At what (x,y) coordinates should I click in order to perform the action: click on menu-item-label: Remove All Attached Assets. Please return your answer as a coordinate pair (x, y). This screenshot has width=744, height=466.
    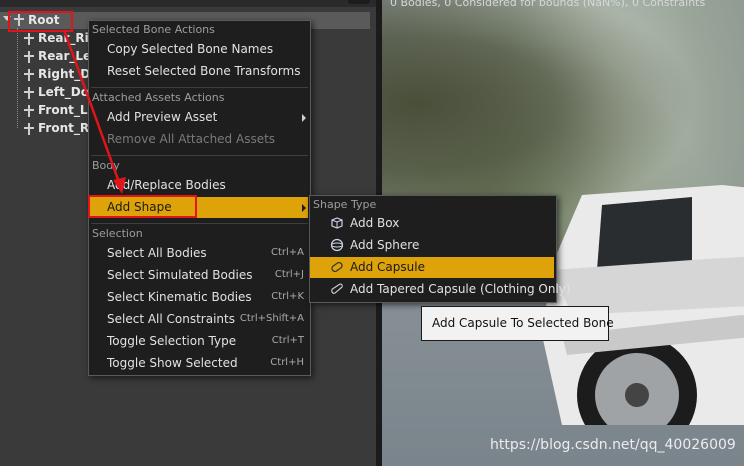
    Looking at the image, I should click on (191, 139).